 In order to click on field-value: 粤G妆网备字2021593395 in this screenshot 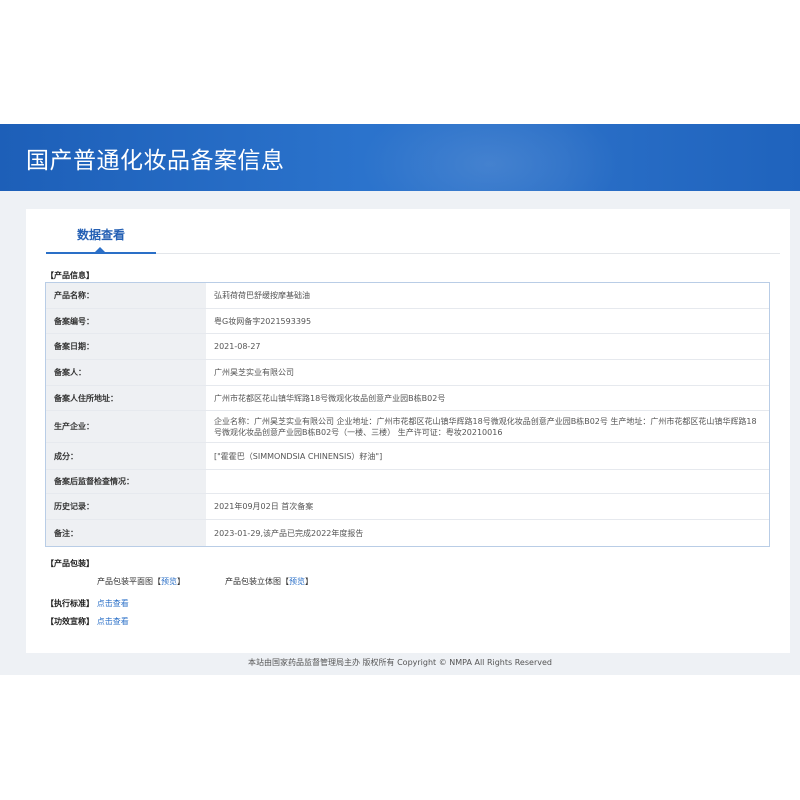, I will do `click(263, 321)`.